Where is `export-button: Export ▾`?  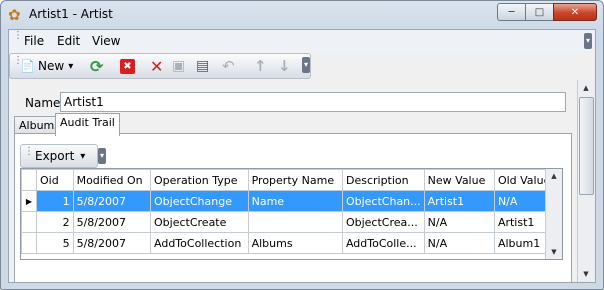 export-button: Export ▾ is located at coordinates (60, 156).